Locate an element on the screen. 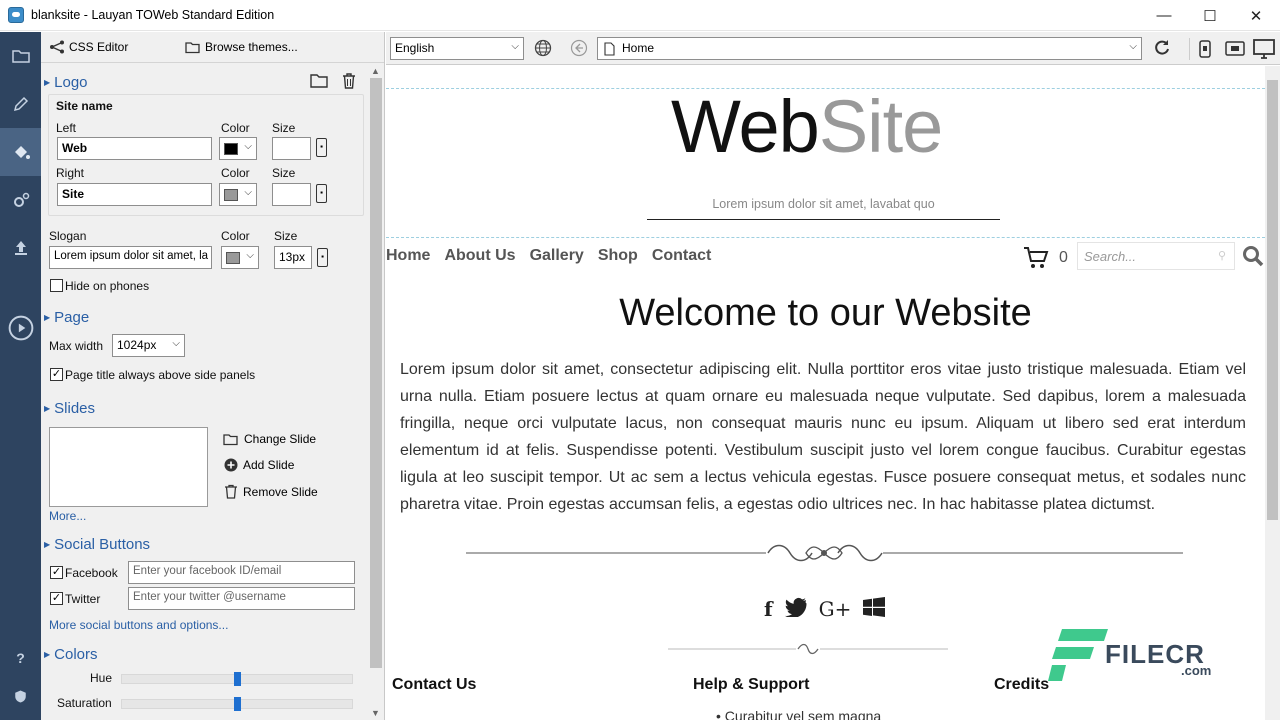 The height and width of the screenshot is (720, 1280). scroll-up-icon: ▲ is located at coordinates (375, 71).